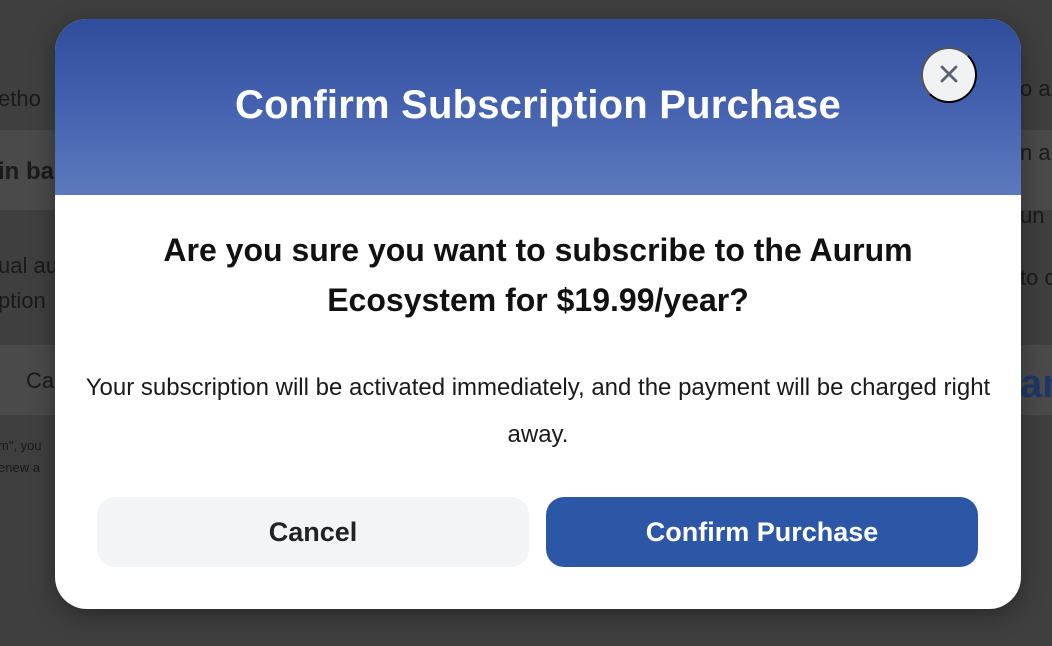  What do you see at coordinates (762, 532) in the screenshot?
I see `confirm-purchase-button: Confirm Purchase` at bounding box center [762, 532].